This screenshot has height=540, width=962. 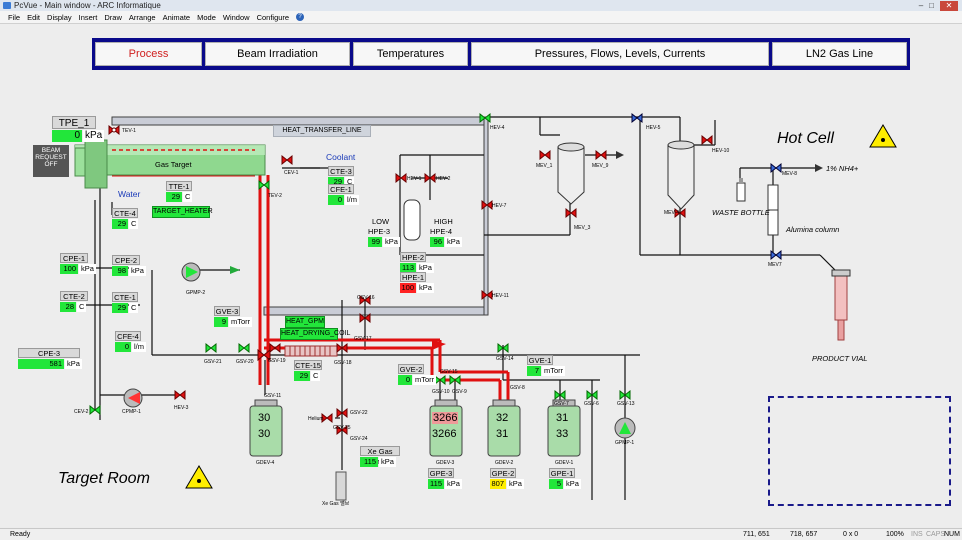 What do you see at coordinates (441, 473) in the screenshot?
I see `gpe3-tag: GPE-3` at bounding box center [441, 473].